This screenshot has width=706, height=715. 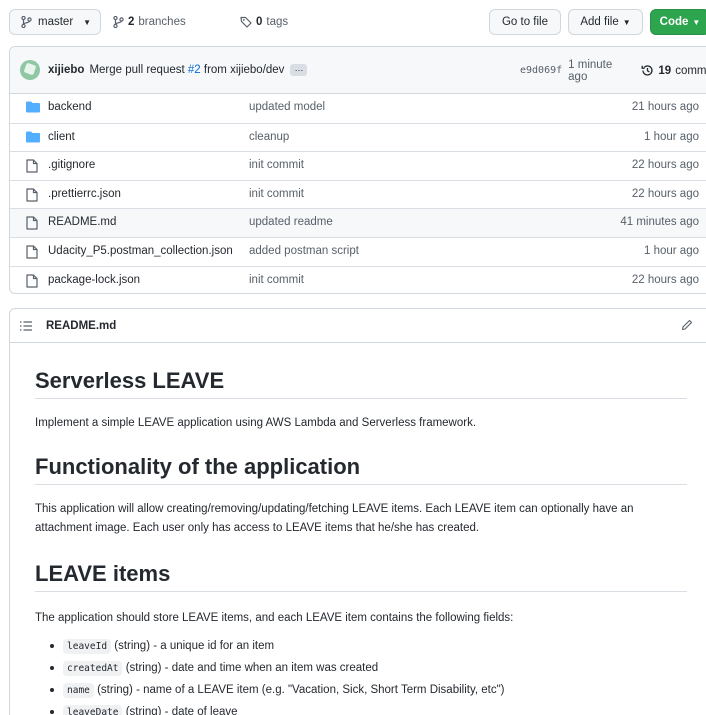 What do you see at coordinates (665, 70) in the screenshot?
I see `commits-count: 19` at bounding box center [665, 70].